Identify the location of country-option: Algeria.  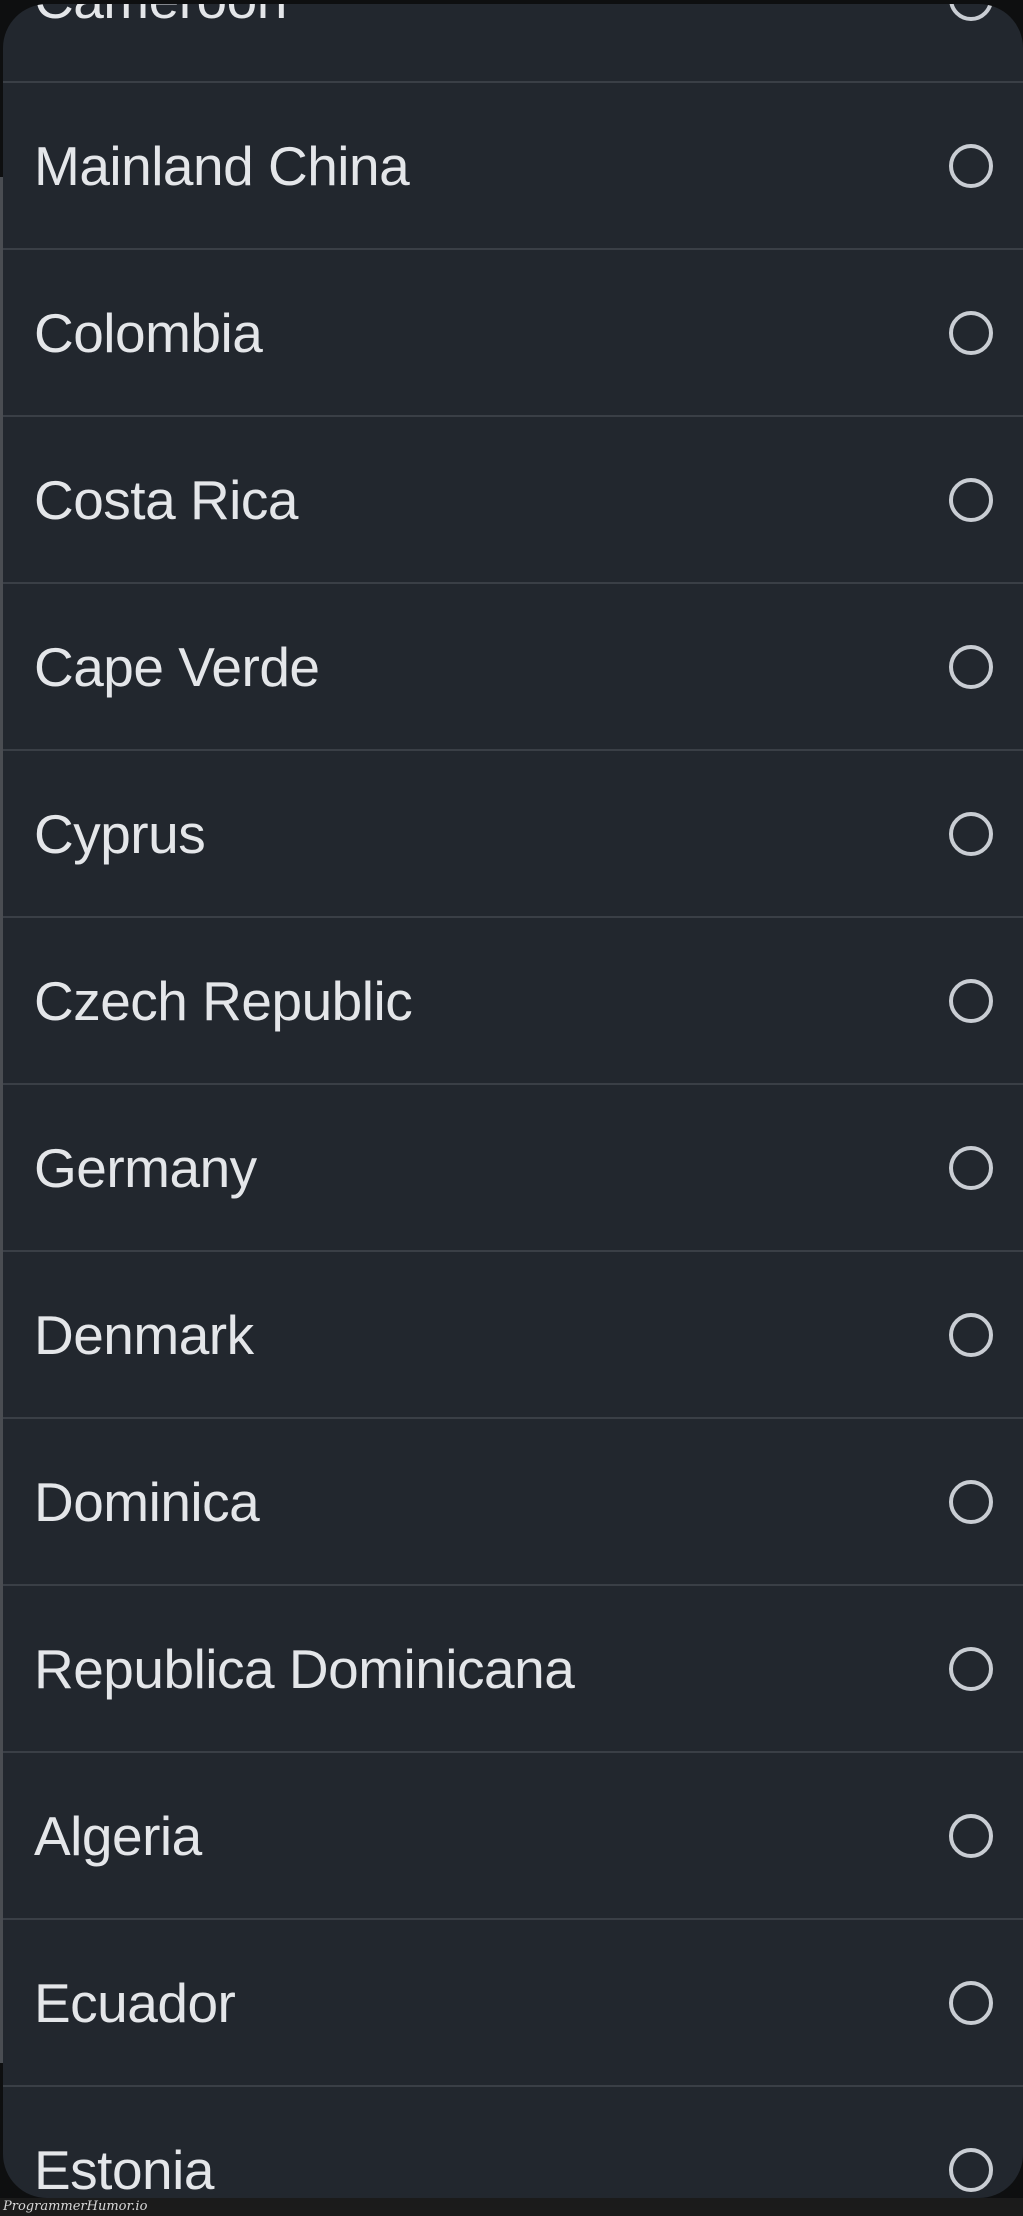
(513, 1836).